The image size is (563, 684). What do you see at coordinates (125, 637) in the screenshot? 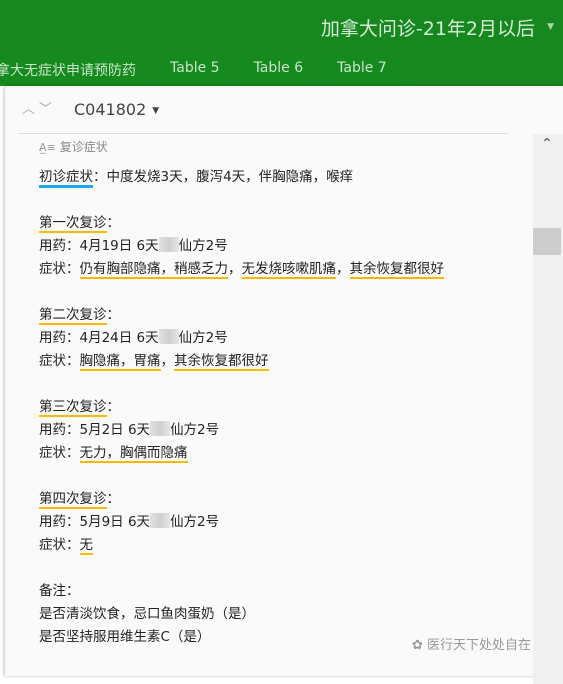
I see `note-line: 是否坚持服用维生素C（是）` at bounding box center [125, 637].